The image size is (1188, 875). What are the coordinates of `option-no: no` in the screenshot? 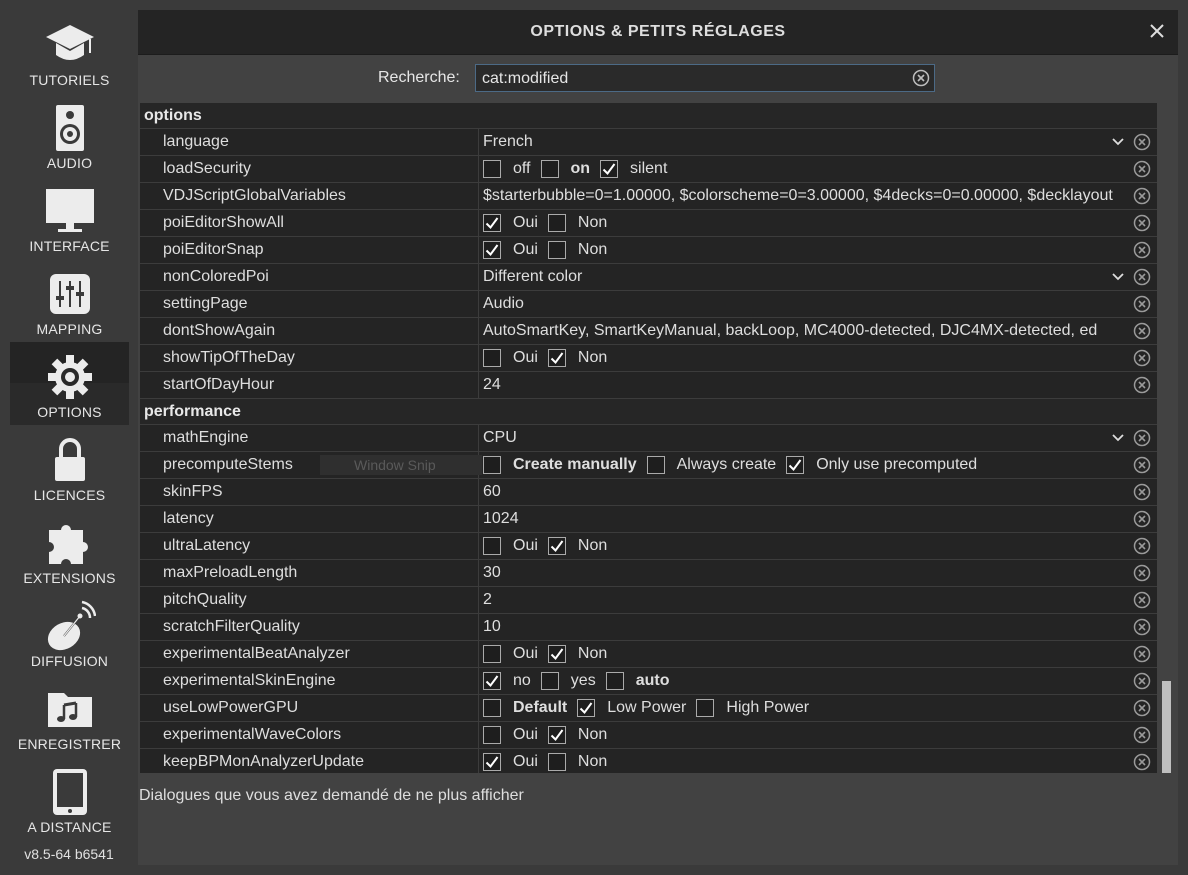 It's located at (507, 681).